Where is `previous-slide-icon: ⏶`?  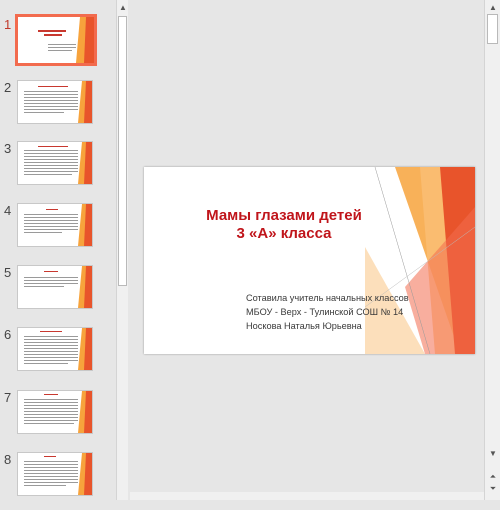 previous-slide-icon: ⏶ is located at coordinates (493, 477).